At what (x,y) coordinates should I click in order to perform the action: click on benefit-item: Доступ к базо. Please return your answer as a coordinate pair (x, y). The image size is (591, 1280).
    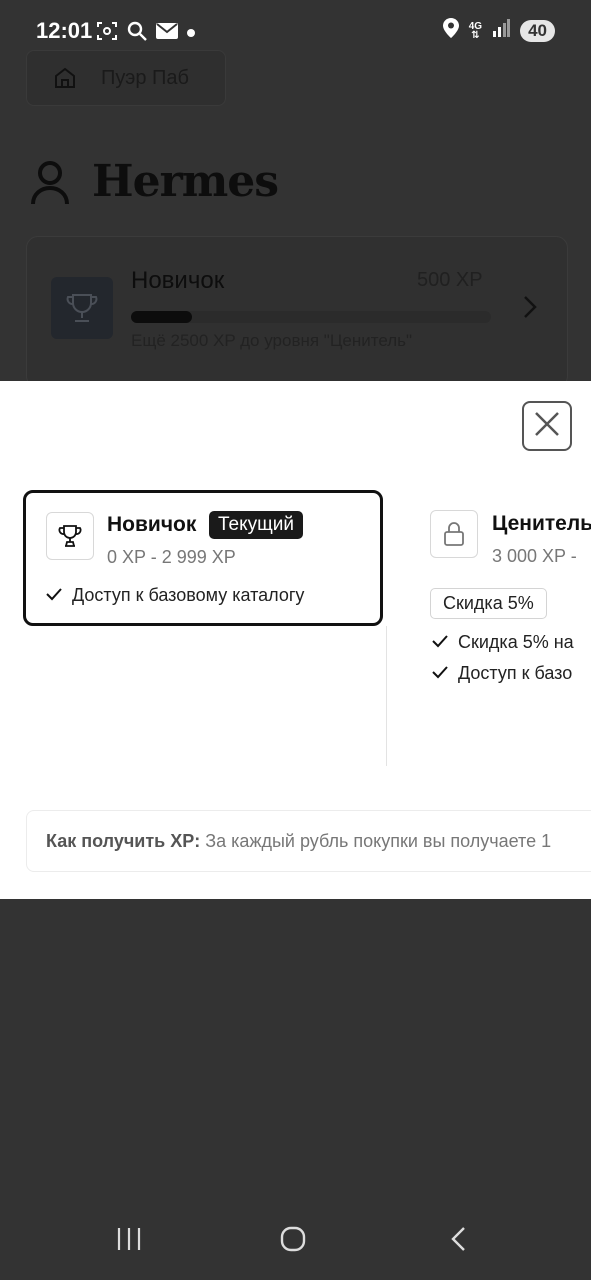
    Looking at the image, I should click on (502, 673).